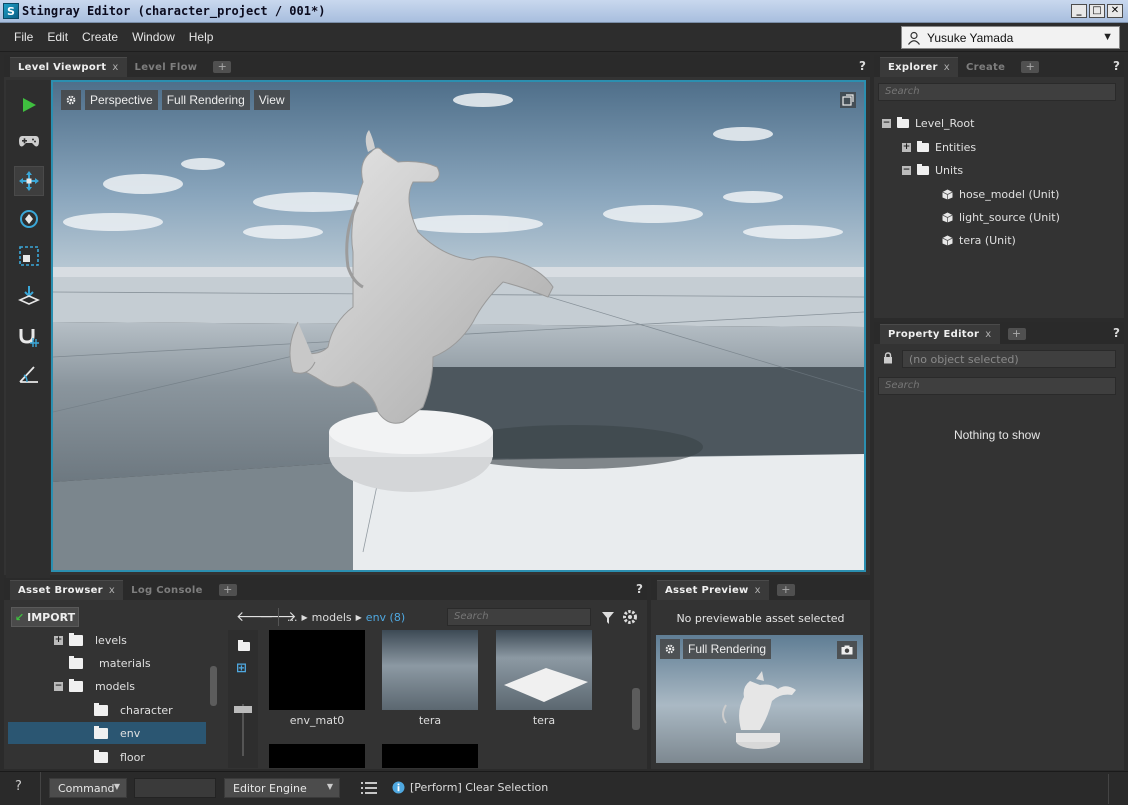  I want to click on lock-icon, so click(888, 358).